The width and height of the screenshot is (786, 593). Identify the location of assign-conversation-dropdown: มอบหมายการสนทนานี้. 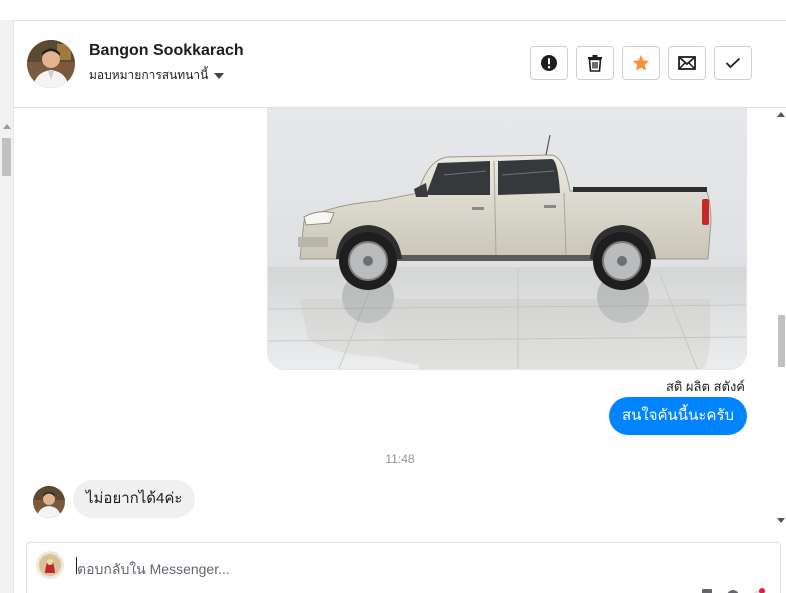
(157, 75).